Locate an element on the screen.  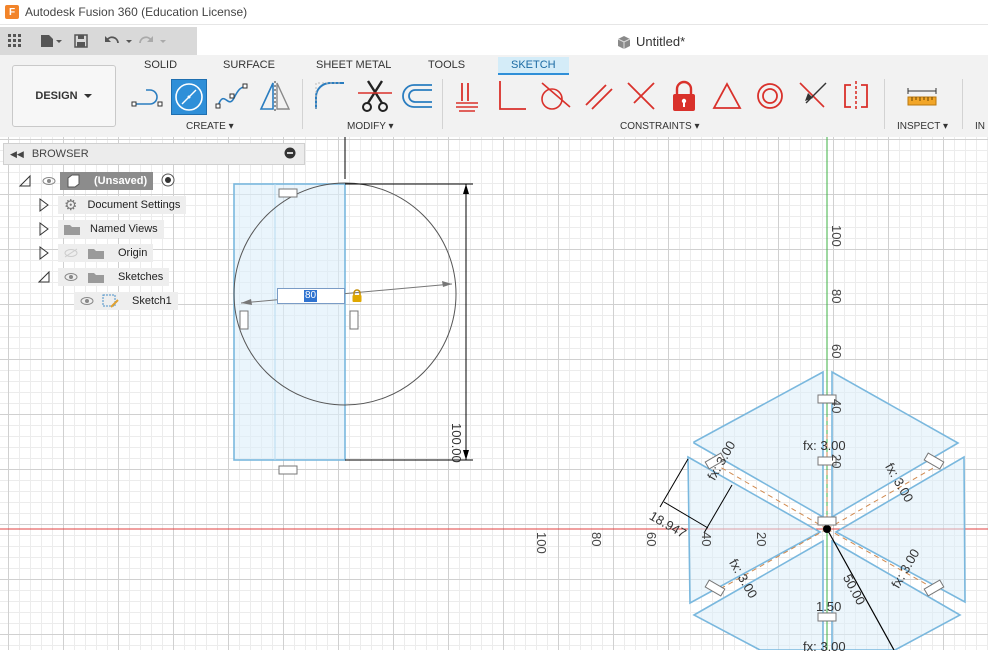
sketch1-row: Sketch1 is located at coordinates (126, 301).